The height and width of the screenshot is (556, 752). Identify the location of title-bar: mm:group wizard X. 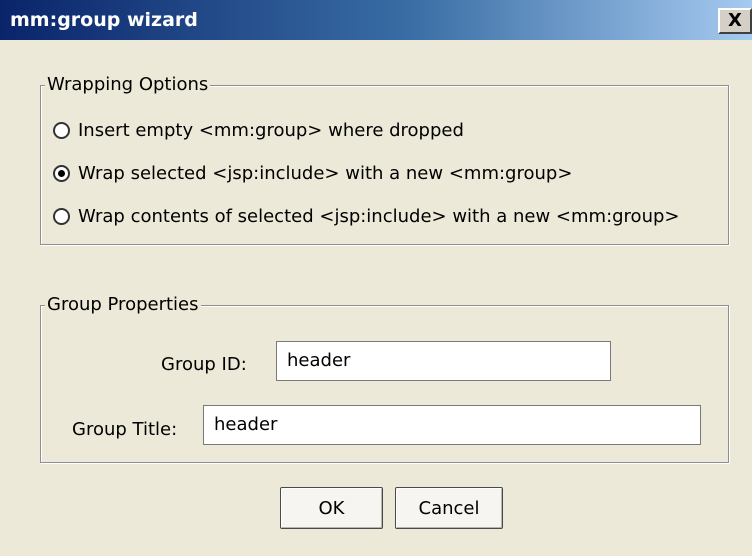
(376, 20).